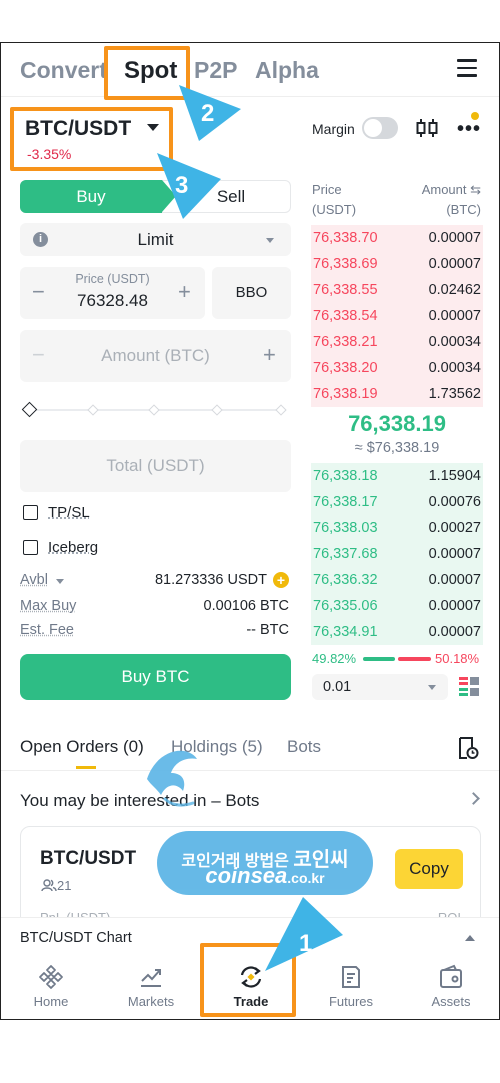  What do you see at coordinates (468, 748) in the screenshot?
I see `order-history-icon` at bounding box center [468, 748].